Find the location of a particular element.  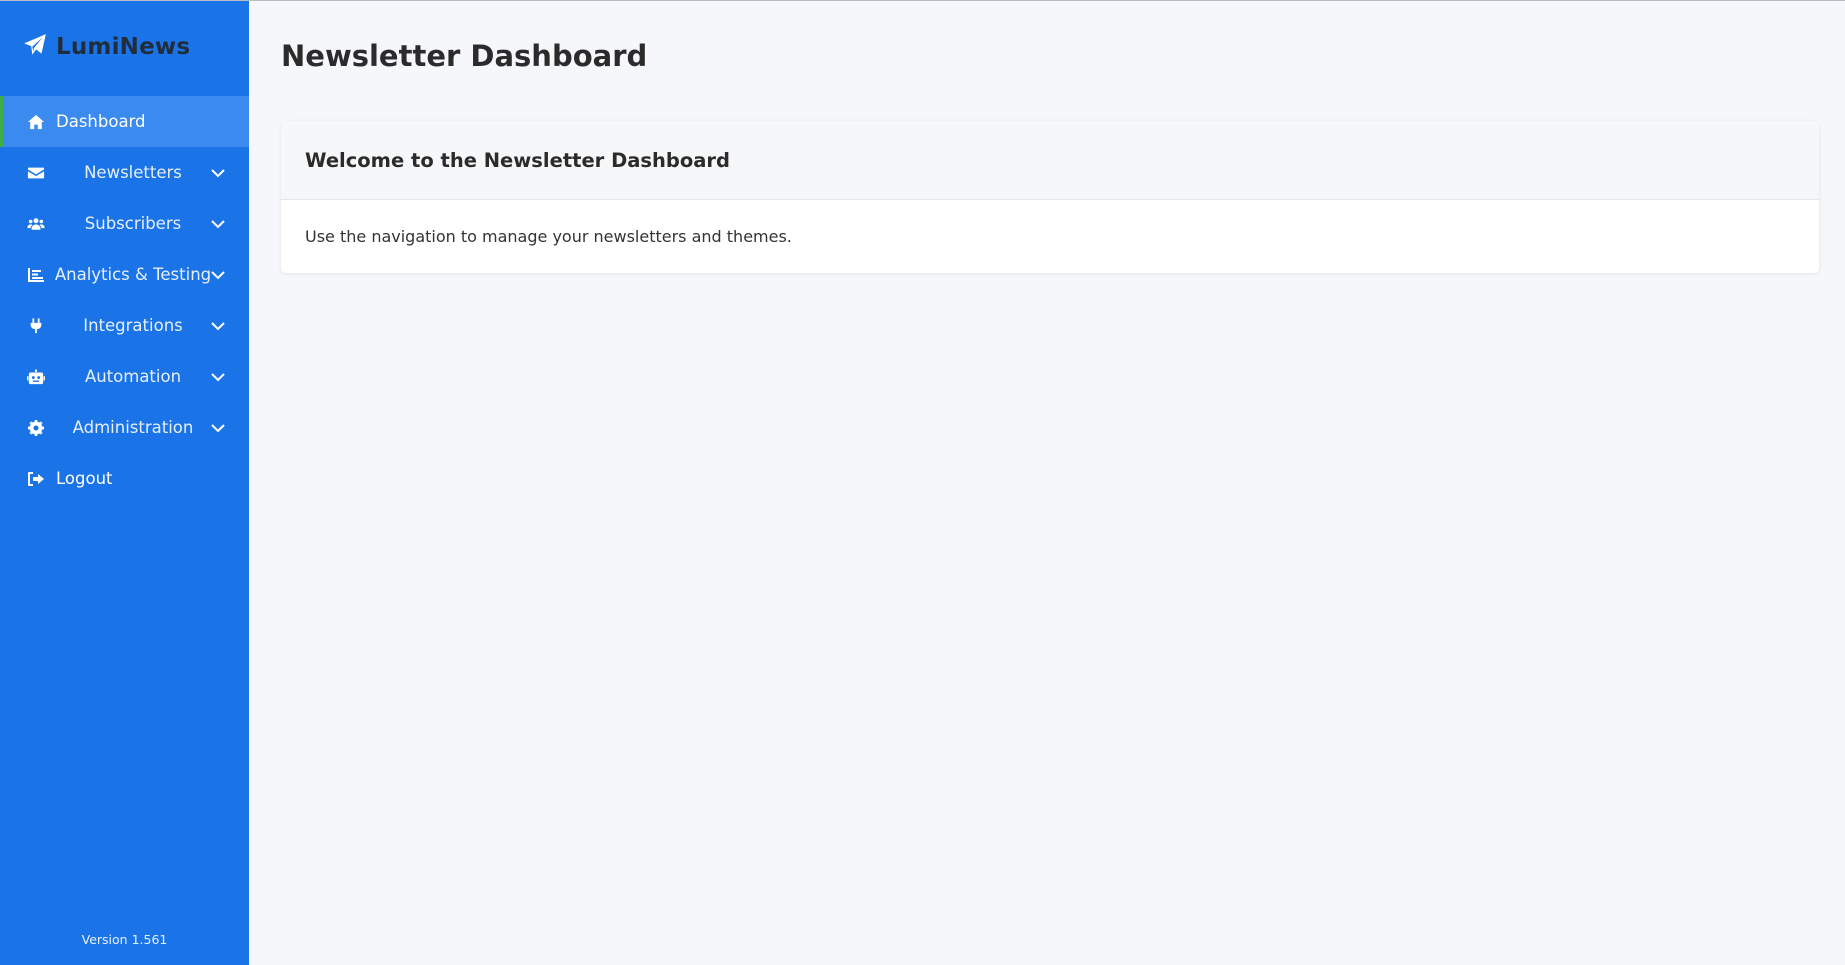

sidebar-item-label: Analytics & Testing is located at coordinates (133, 274).